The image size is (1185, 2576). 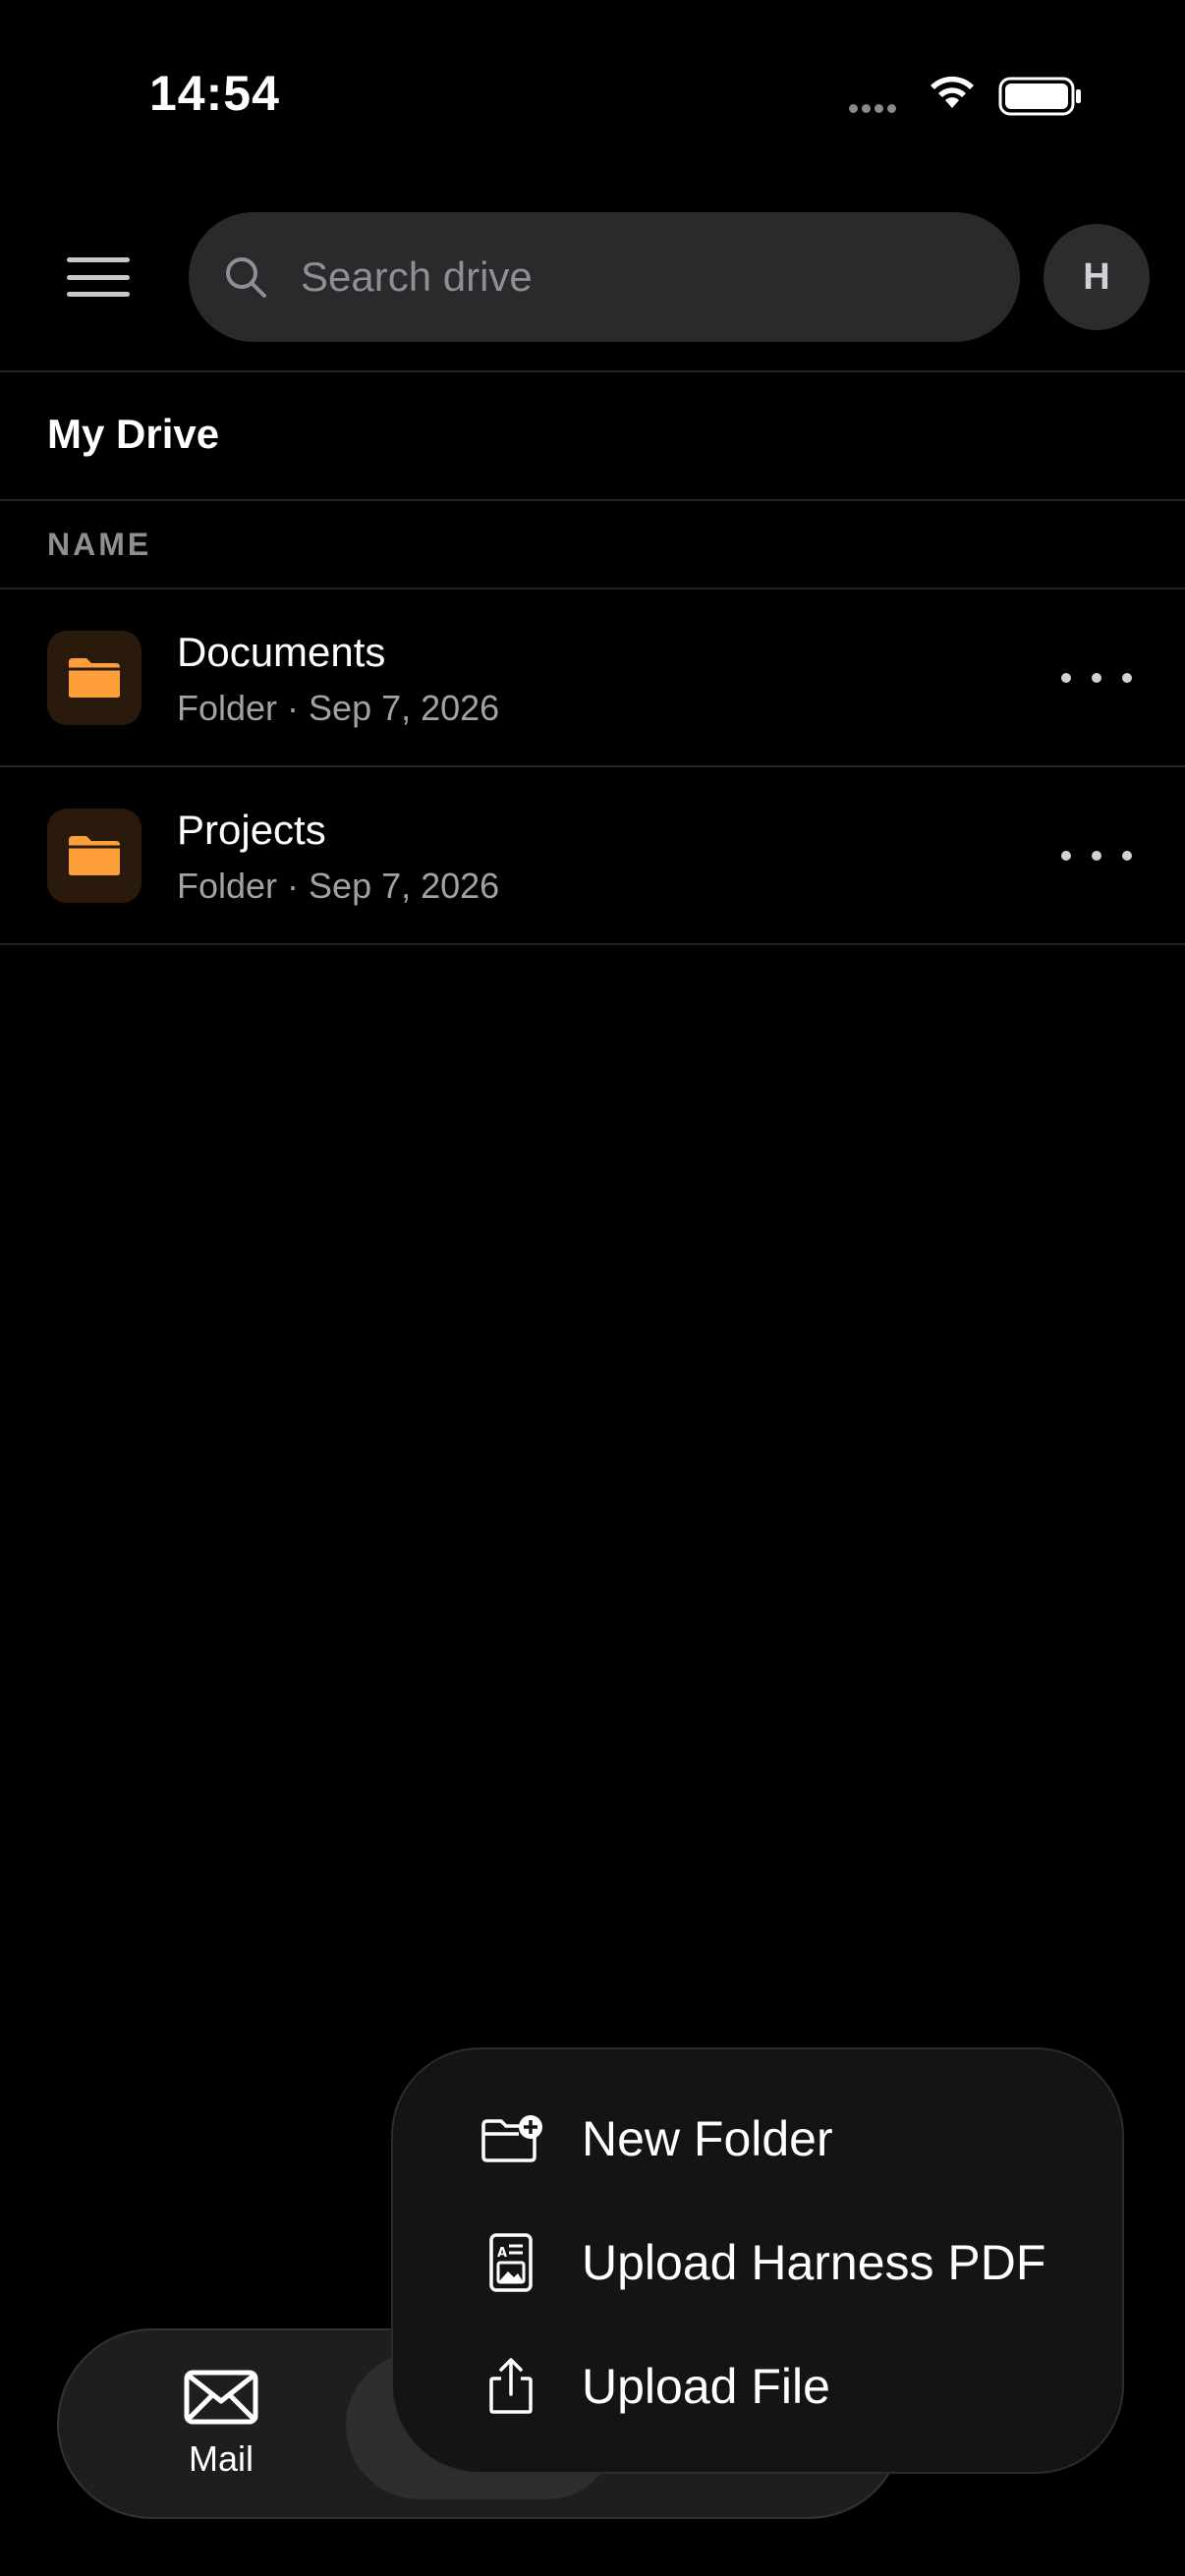 What do you see at coordinates (814, 2262) in the screenshot?
I see `menu-item-label: Upload Harness PDF` at bounding box center [814, 2262].